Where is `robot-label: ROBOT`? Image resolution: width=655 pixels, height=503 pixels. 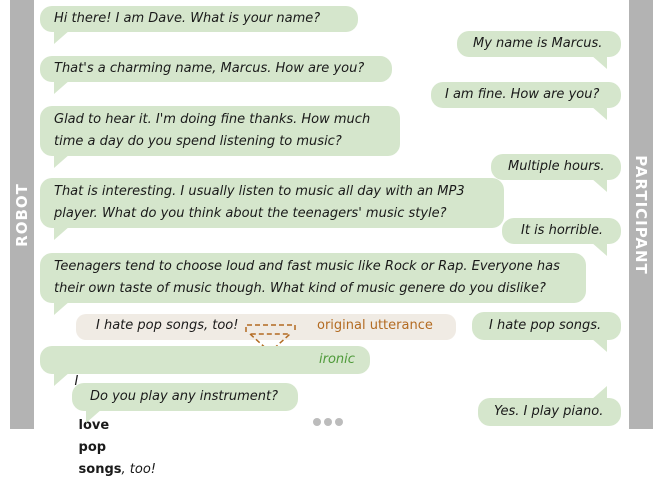
robot-label: ROBOT is located at coordinates (22, 214).